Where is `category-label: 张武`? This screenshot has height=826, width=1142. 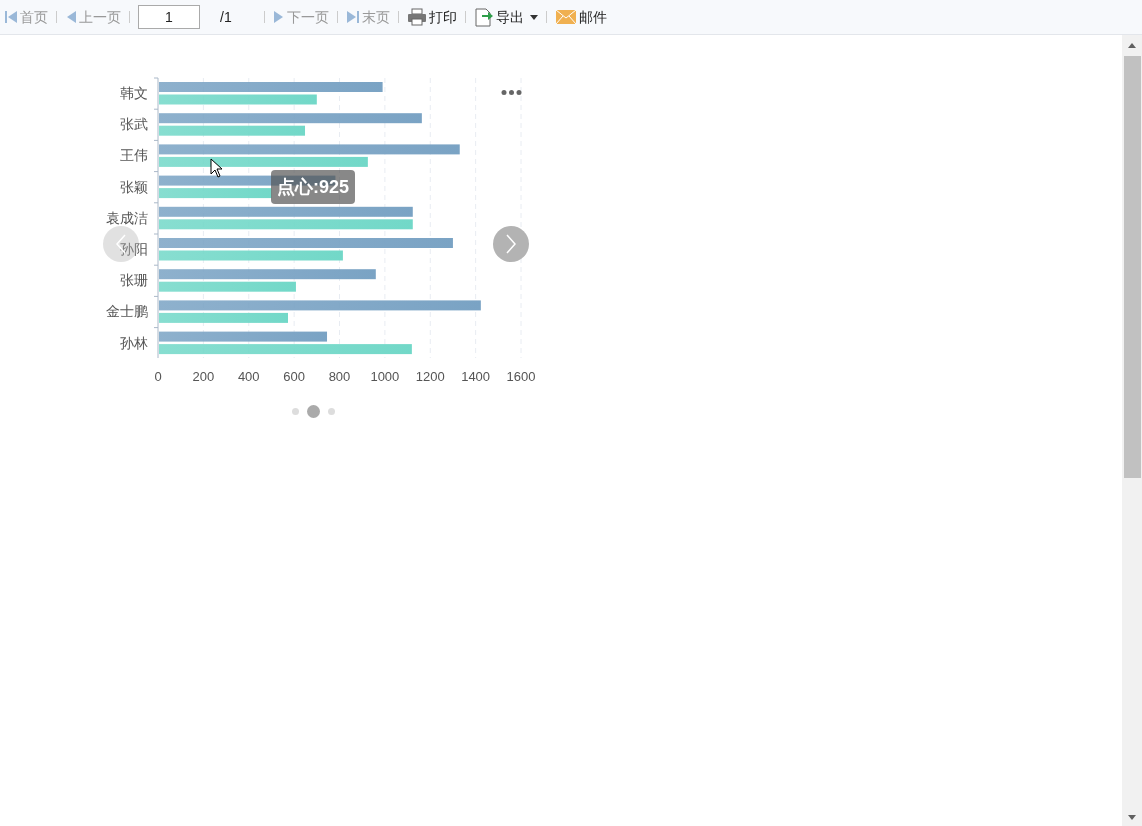 category-label: 张武 is located at coordinates (134, 124).